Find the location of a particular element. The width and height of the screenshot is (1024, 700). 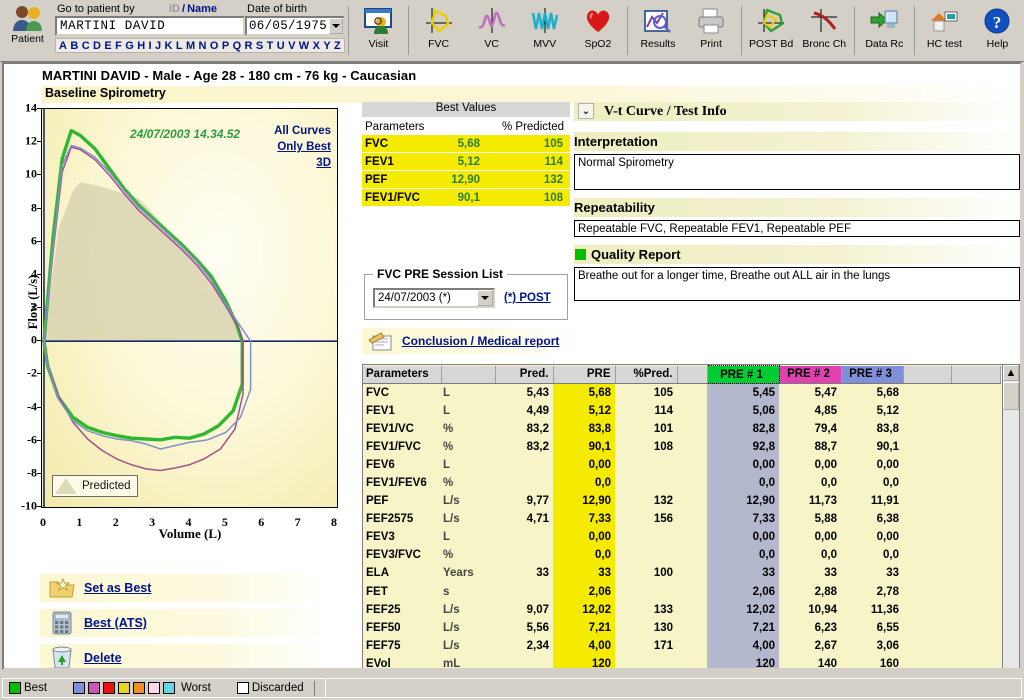

search-by-id-label: ID is located at coordinates (174, 9).